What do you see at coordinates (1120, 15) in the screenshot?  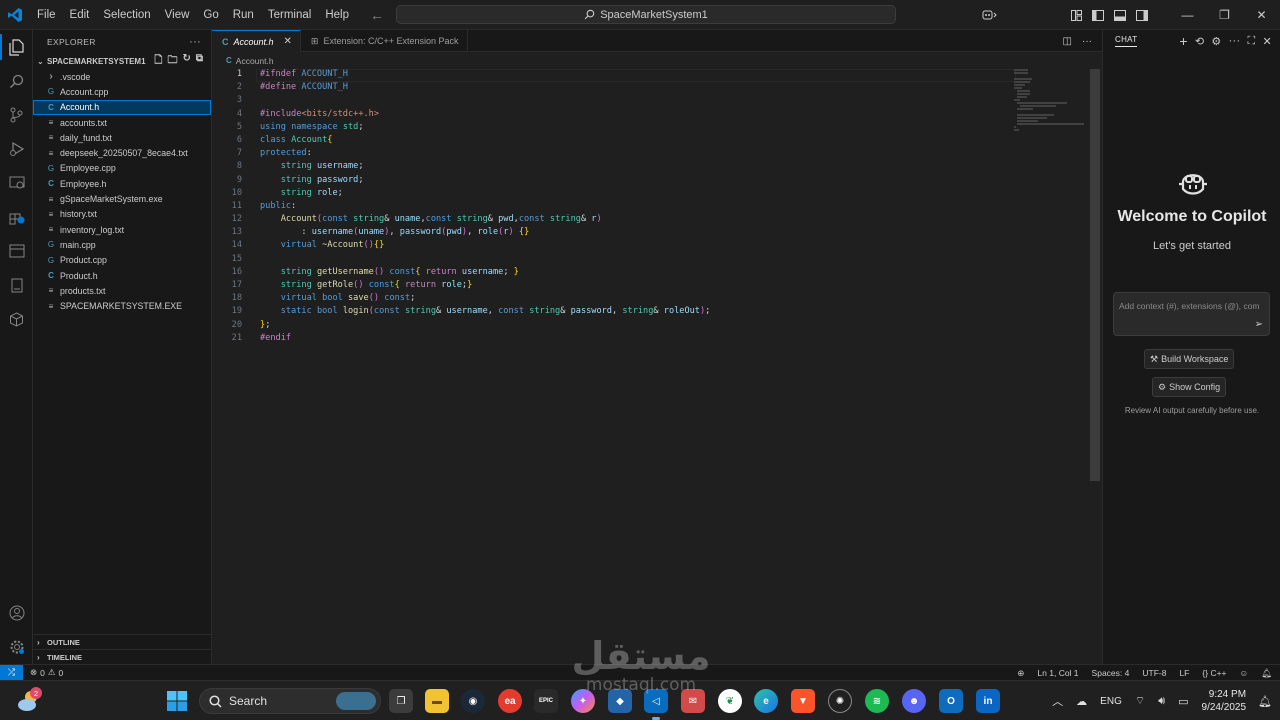 I see `toggle-panel-icon` at bounding box center [1120, 15].